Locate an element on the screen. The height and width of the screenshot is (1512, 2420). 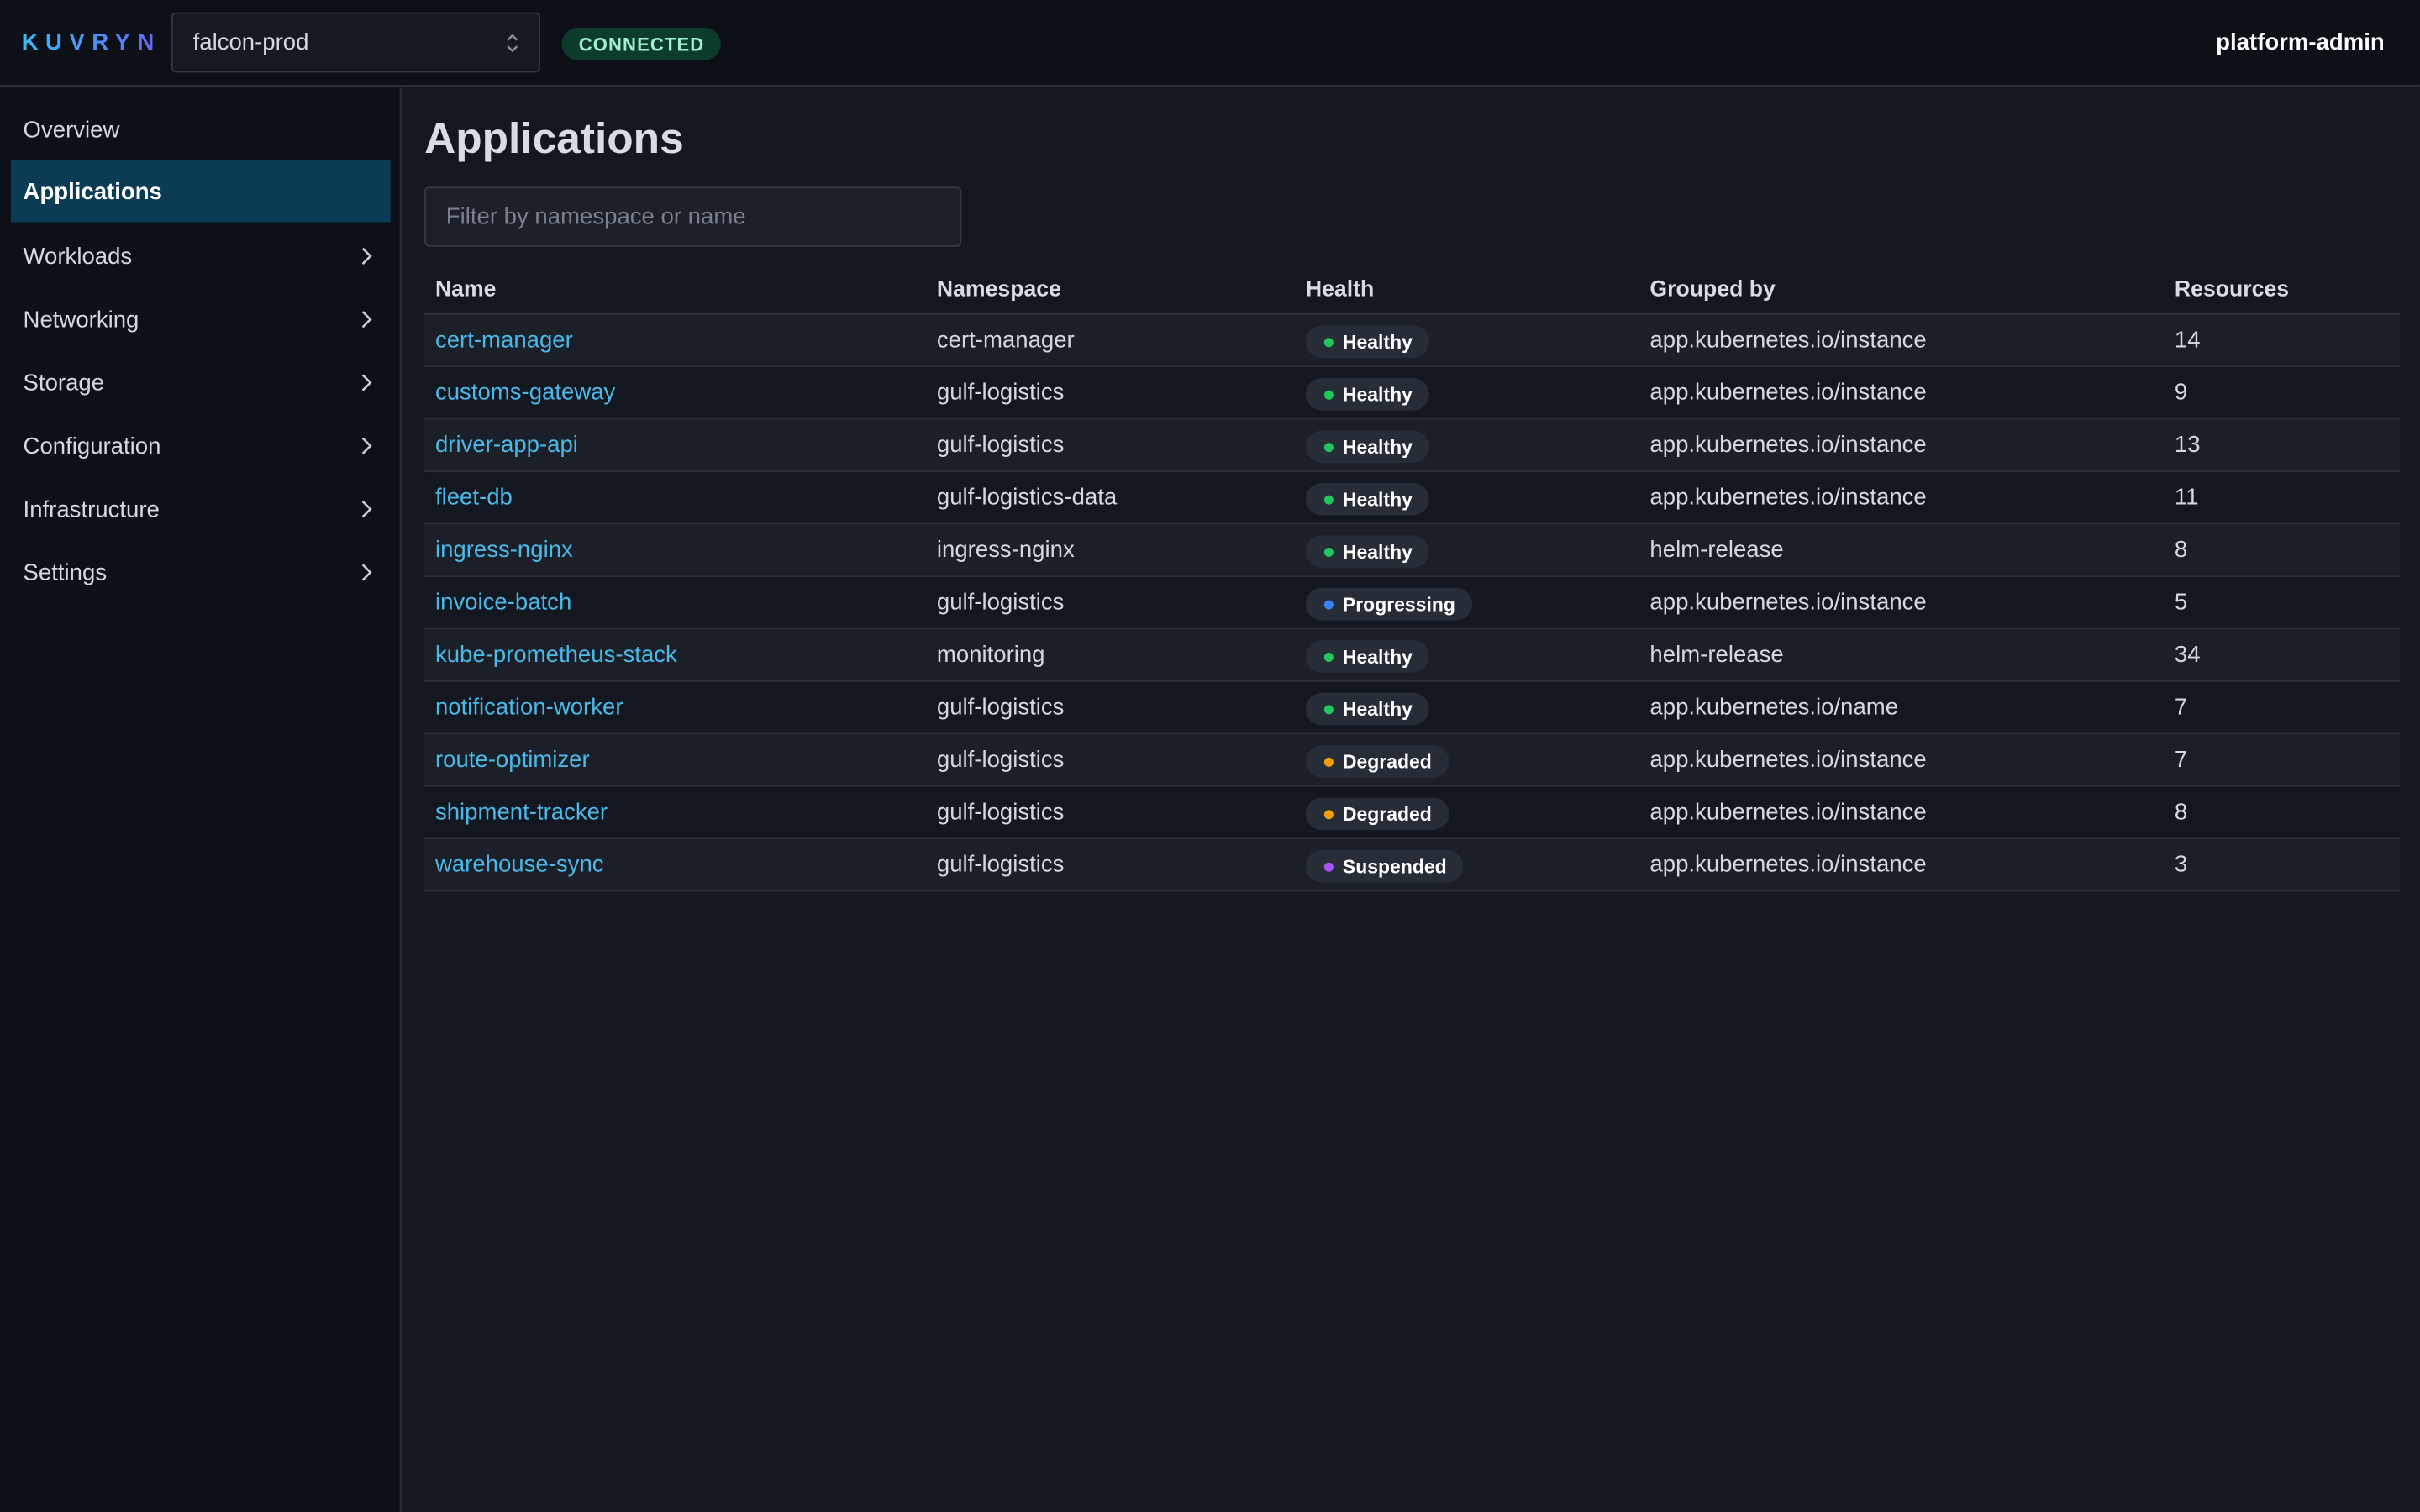
app-name-link: cert-manager is located at coordinates (504, 340).